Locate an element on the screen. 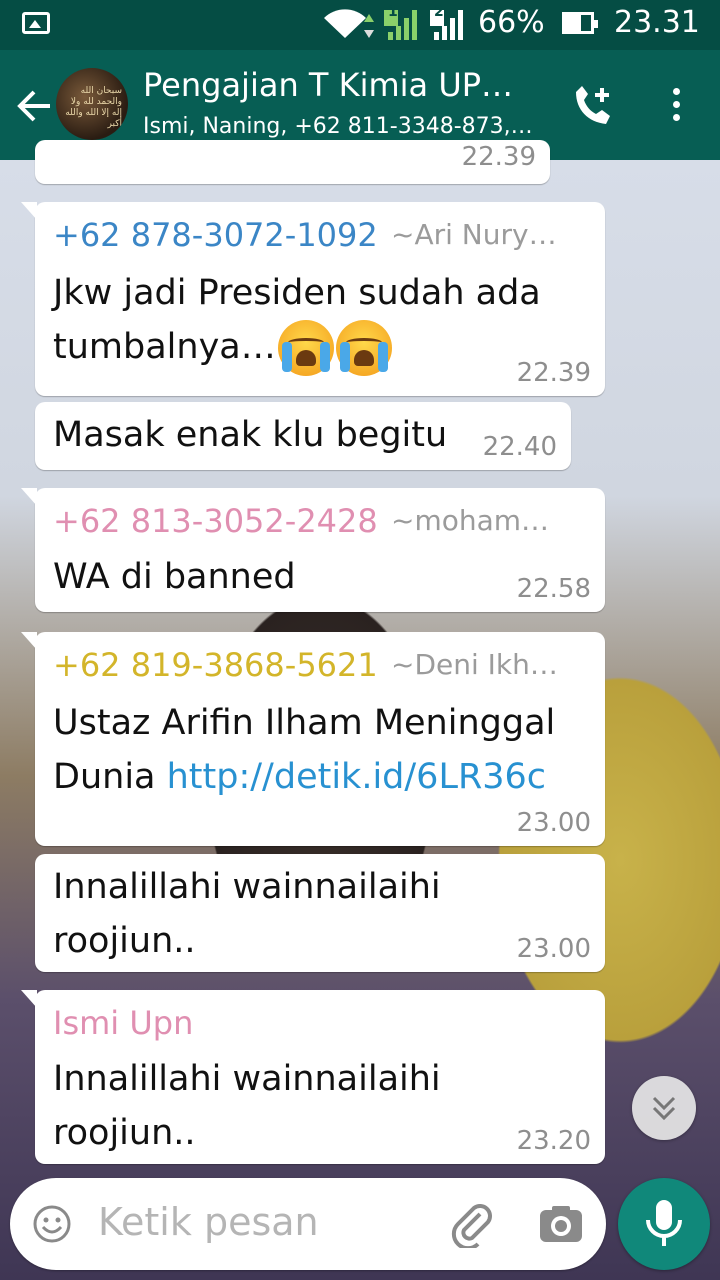 This screenshot has width=720, height=1280. camera-icon is located at coordinates (561, 1224).